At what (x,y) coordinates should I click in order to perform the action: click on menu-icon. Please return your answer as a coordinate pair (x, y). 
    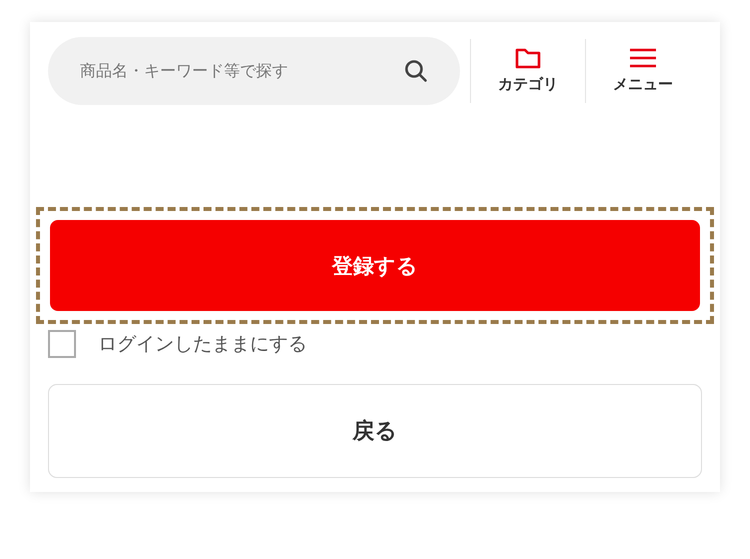
    Looking at the image, I should click on (643, 58).